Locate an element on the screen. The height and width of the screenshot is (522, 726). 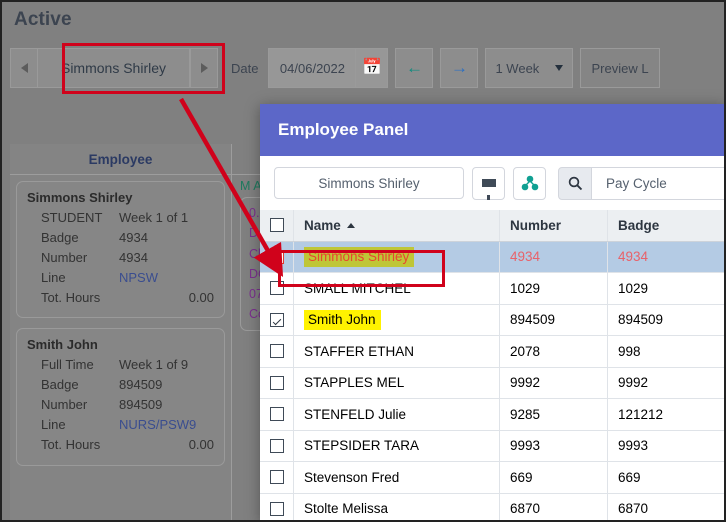
employee-name-field: Simmons Shirley is located at coordinates (114, 68).